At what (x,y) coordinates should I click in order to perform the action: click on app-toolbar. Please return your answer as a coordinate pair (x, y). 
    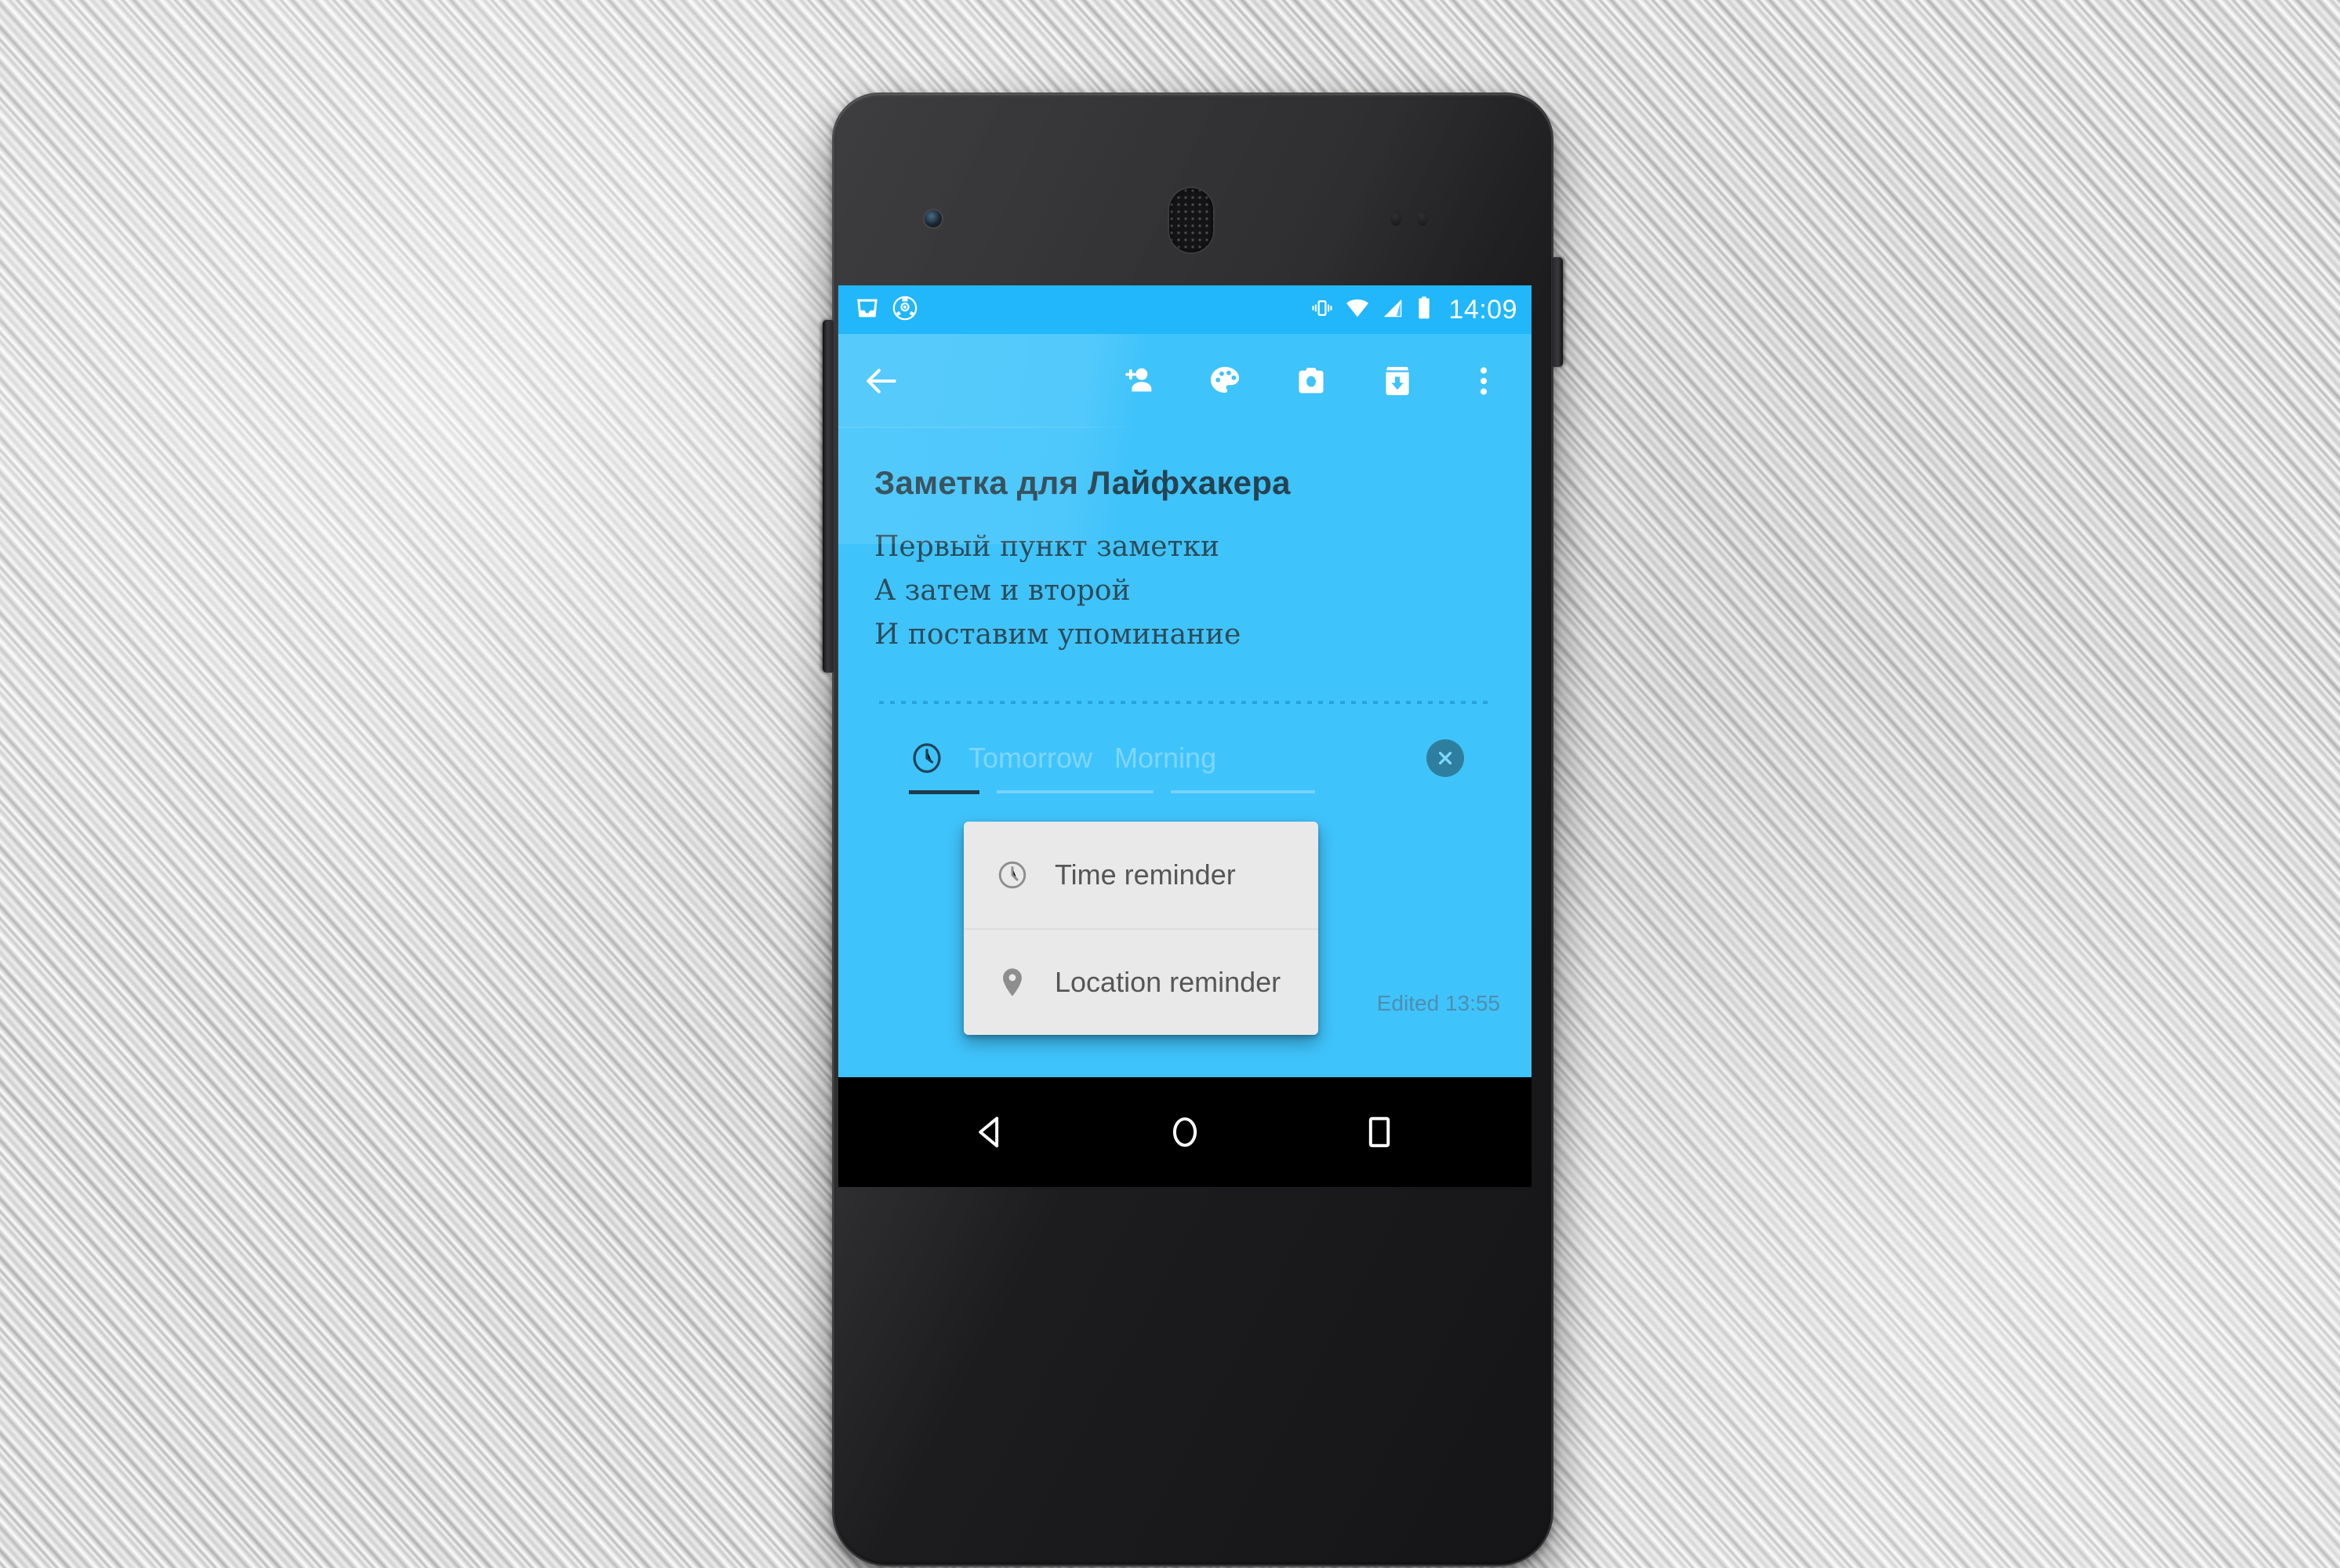
    Looking at the image, I should click on (1185, 381).